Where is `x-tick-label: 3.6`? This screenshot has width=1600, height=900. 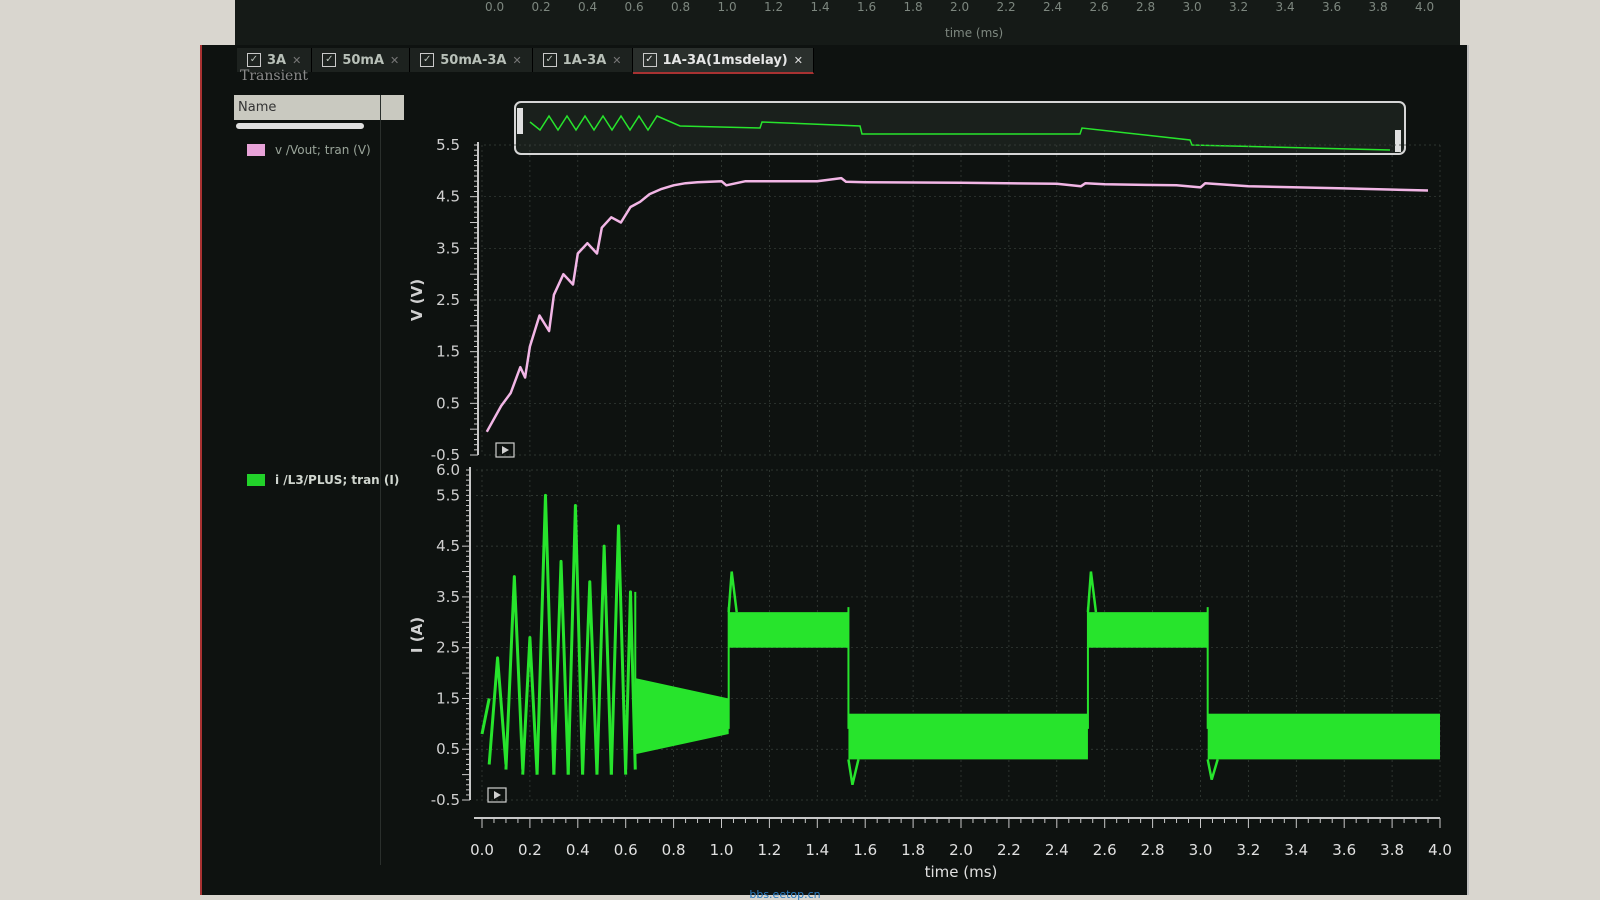 x-tick-label: 3.6 is located at coordinates (1344, 850).